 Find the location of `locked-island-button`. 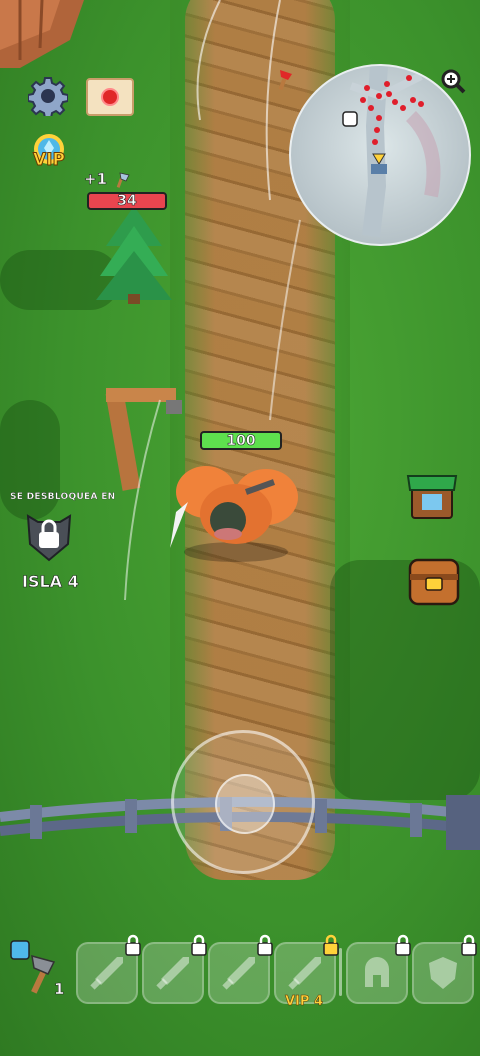

locked-island-button is located at coordinates (49, 537).